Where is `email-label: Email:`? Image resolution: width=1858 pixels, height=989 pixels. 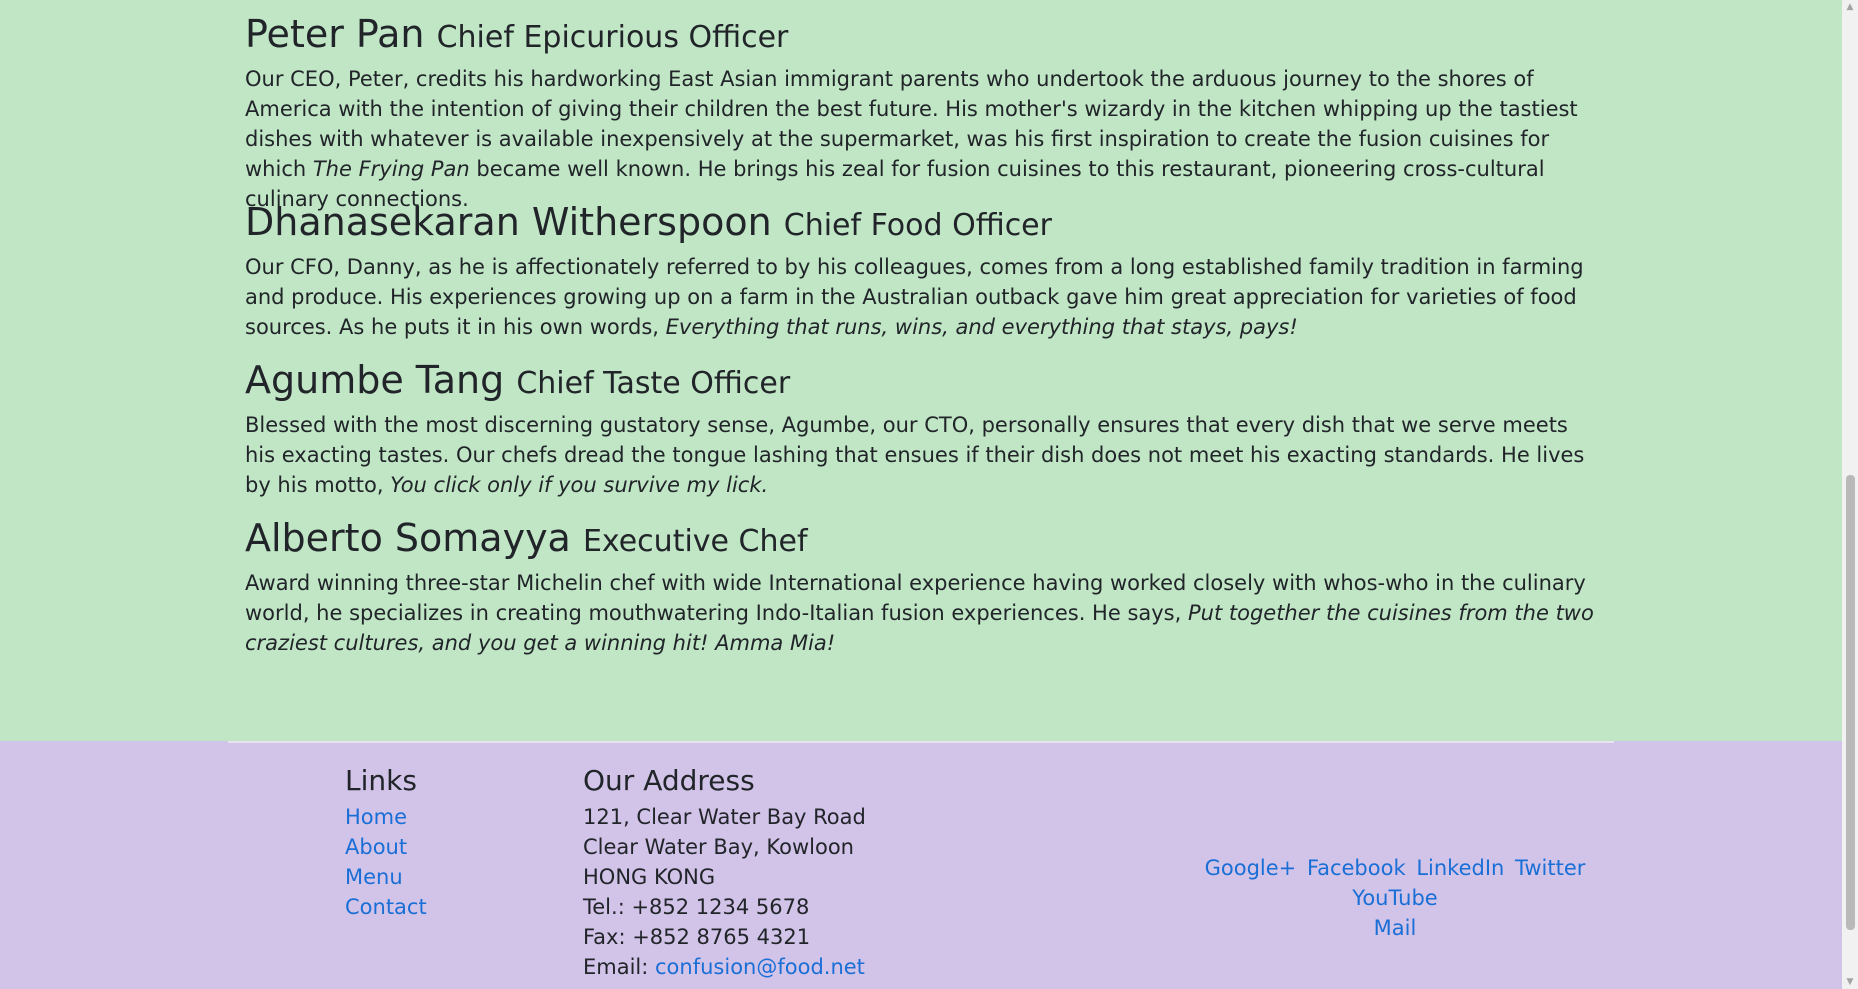 email-label: Email: is located at coordinates (619, 967).